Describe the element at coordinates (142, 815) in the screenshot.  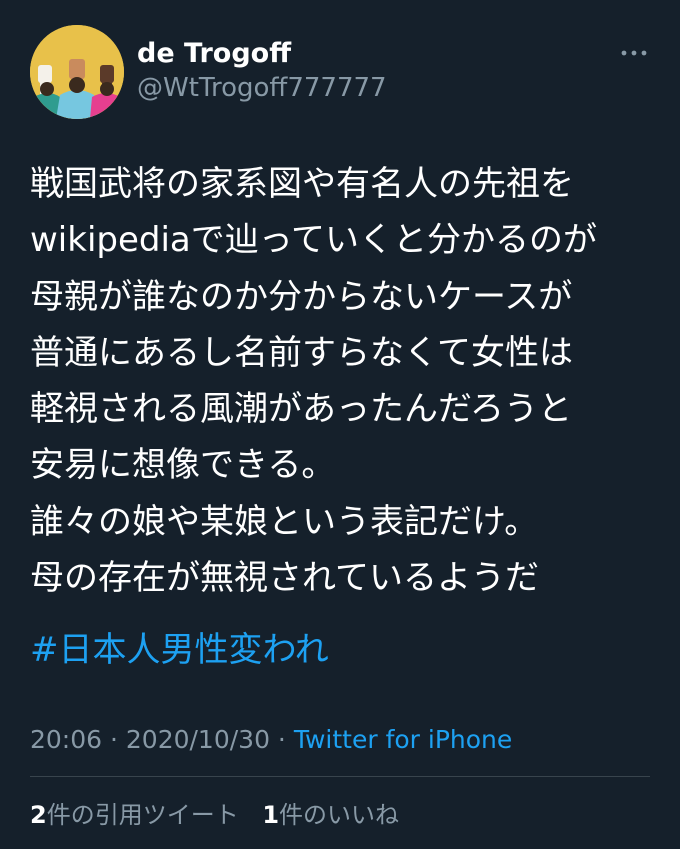
I see `quote-label: 件の引用ツイート` at that location.